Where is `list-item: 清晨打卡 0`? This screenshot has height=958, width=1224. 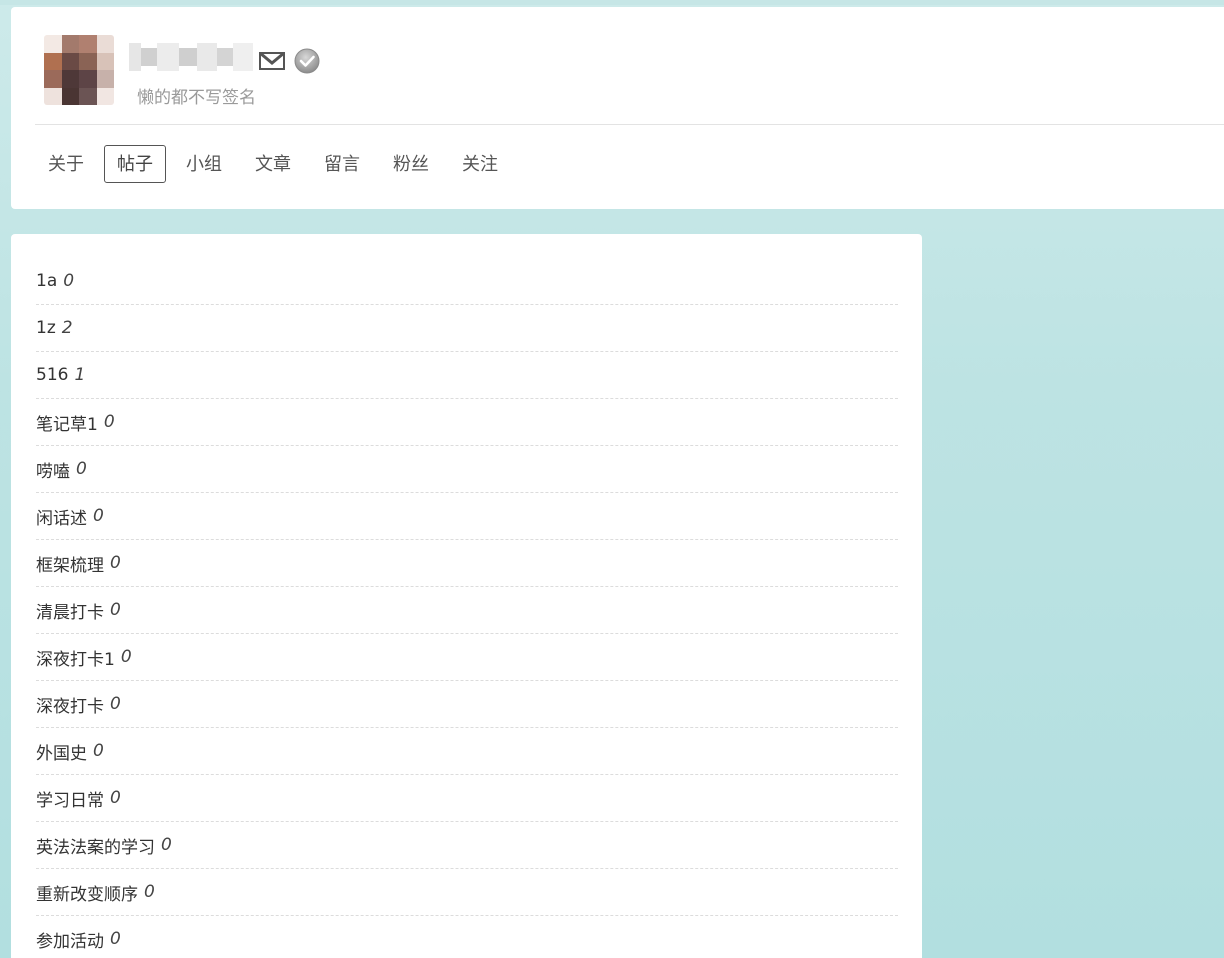
list-item: 清晨打卡 0 is located at coordinates (467, 610).